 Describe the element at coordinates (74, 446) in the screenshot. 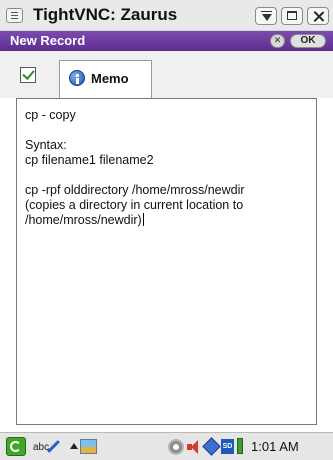

I see `input-method-up-icon` at that location.